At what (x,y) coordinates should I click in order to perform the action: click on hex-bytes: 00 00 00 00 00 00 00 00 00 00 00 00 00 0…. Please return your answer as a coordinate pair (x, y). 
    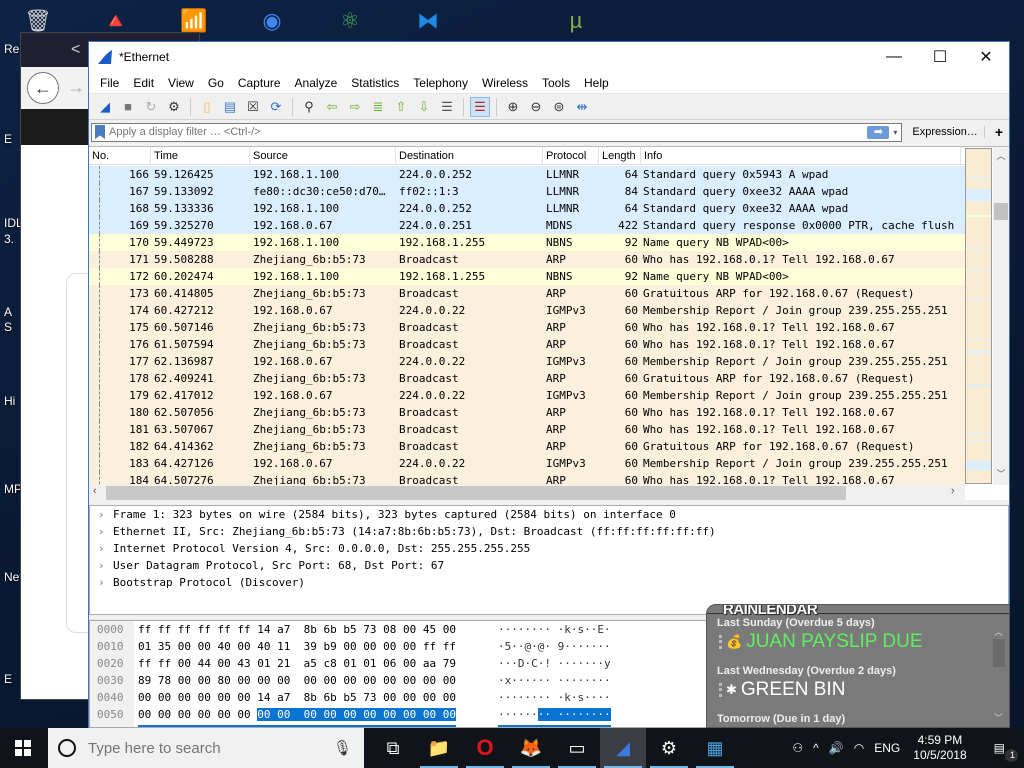
    Looking at the image, I should click on (297, 714).